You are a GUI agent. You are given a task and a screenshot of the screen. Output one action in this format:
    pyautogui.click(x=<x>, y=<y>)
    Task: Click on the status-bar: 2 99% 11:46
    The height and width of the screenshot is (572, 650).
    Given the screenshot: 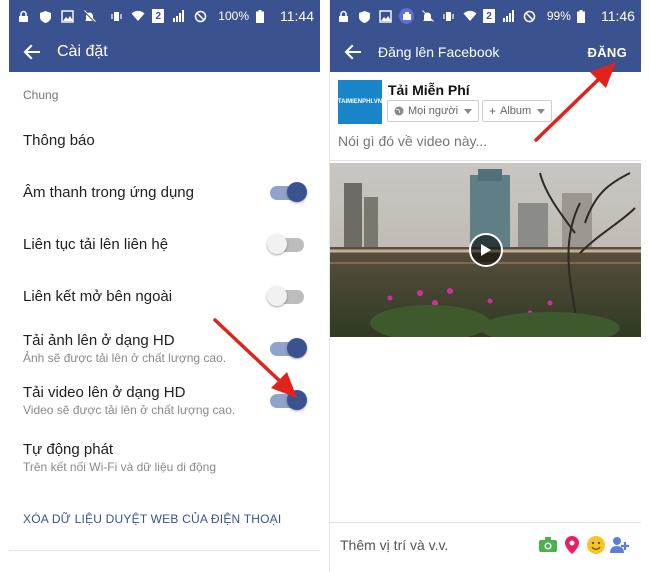 What is the action you would take?
    pyautogui.click(x=485, y=16)
    